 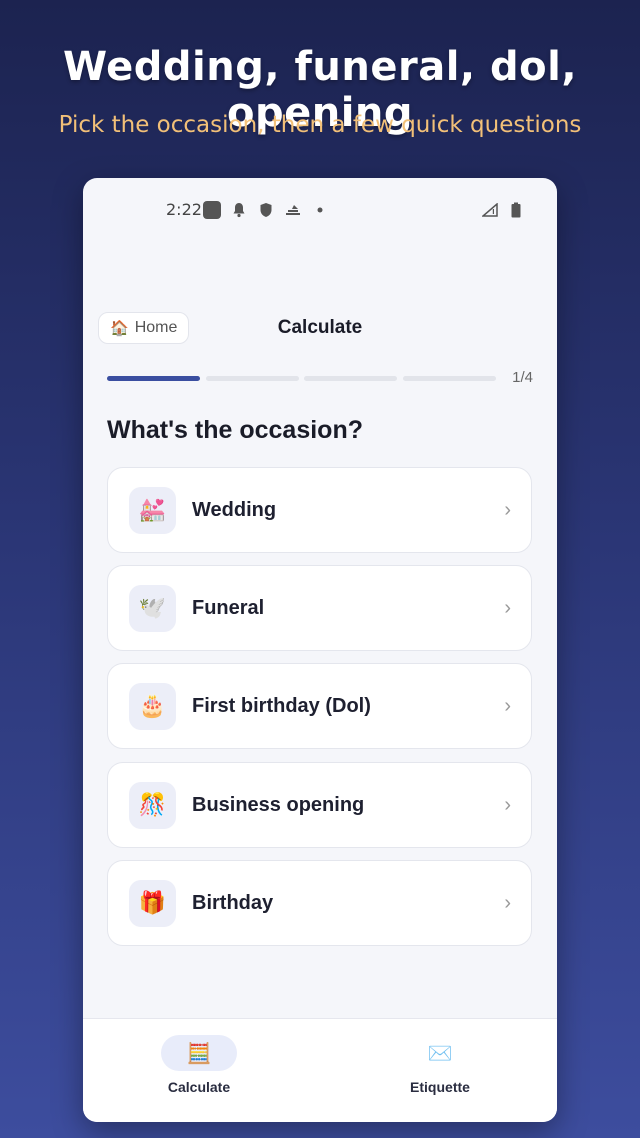 I want to click on nav-tab-calculate: 🧮 Calculate, so click(x=199, y=1065).